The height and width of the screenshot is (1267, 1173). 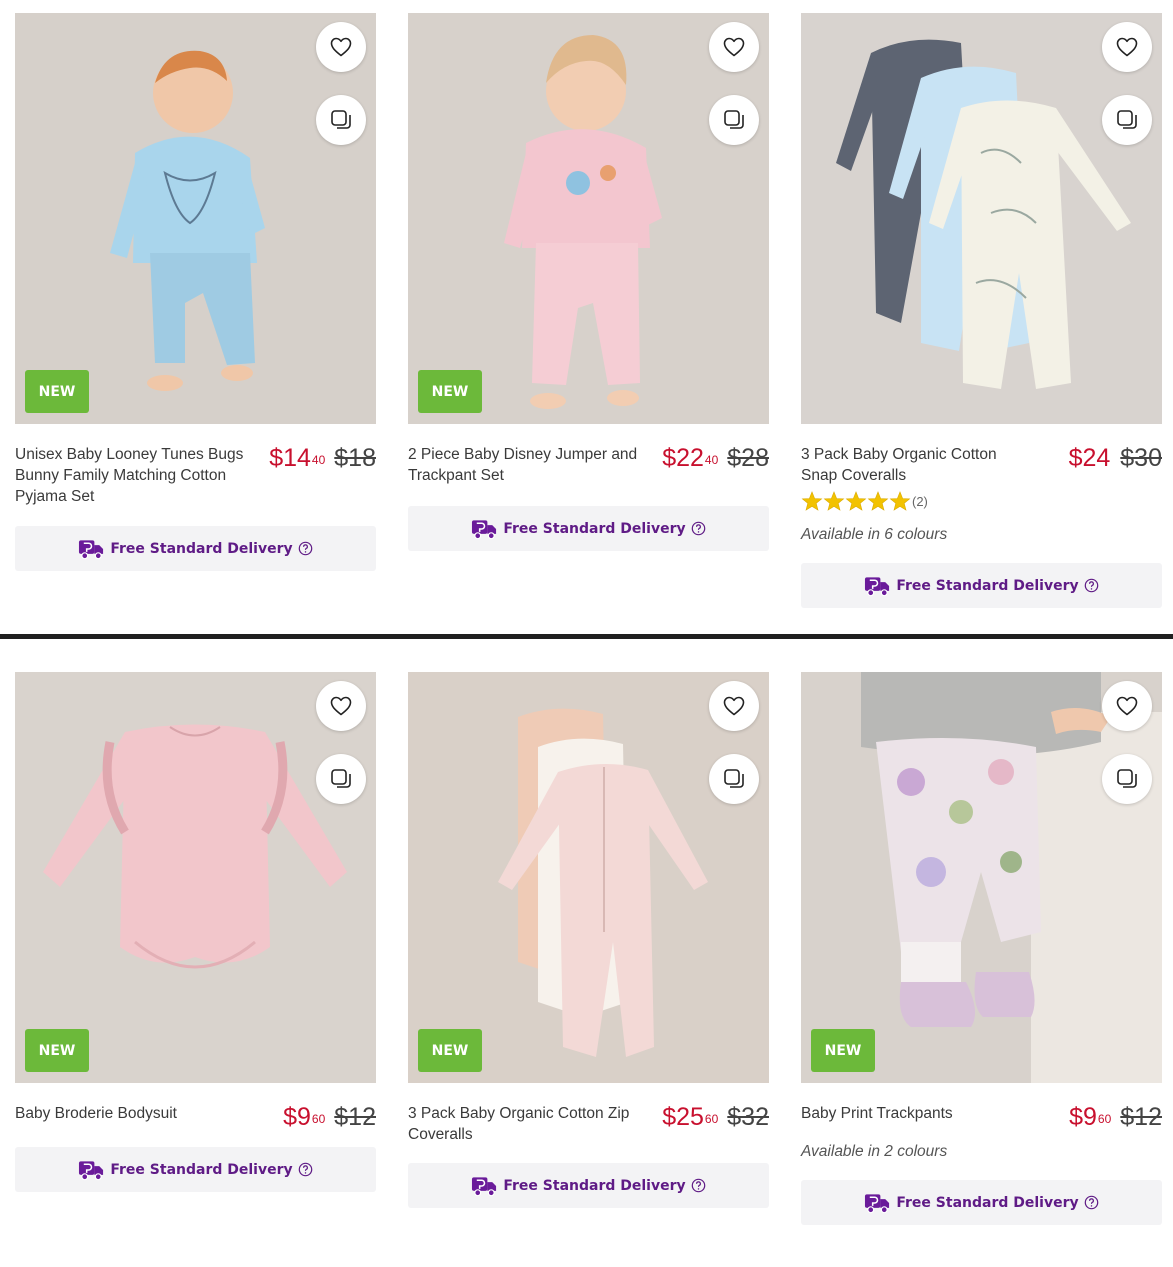 What do you see at coordinates (1115, 1117) in the screenshot?
I see `price: $960 $12` at bounding box center [1115, 1117].